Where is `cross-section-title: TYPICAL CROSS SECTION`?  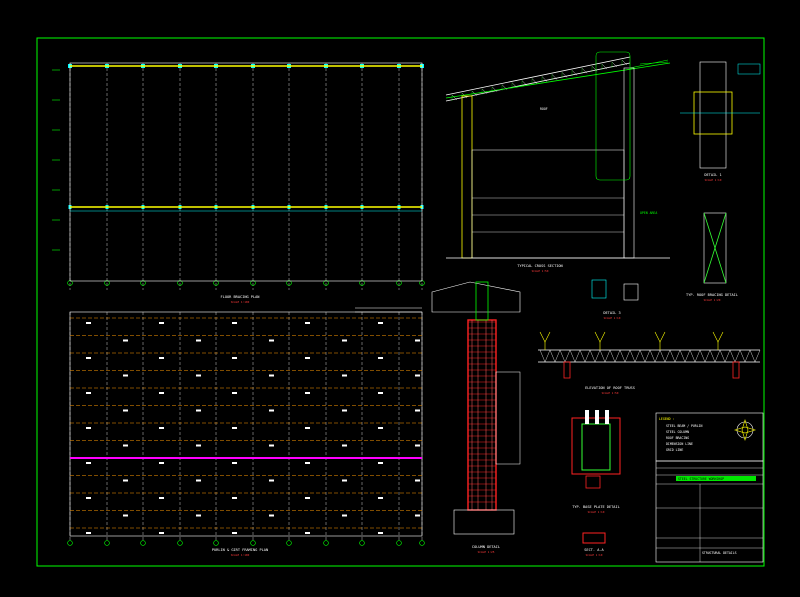 cross-section-title: TYPICAL CROSS SECTION is located at coordinates (539, 266).